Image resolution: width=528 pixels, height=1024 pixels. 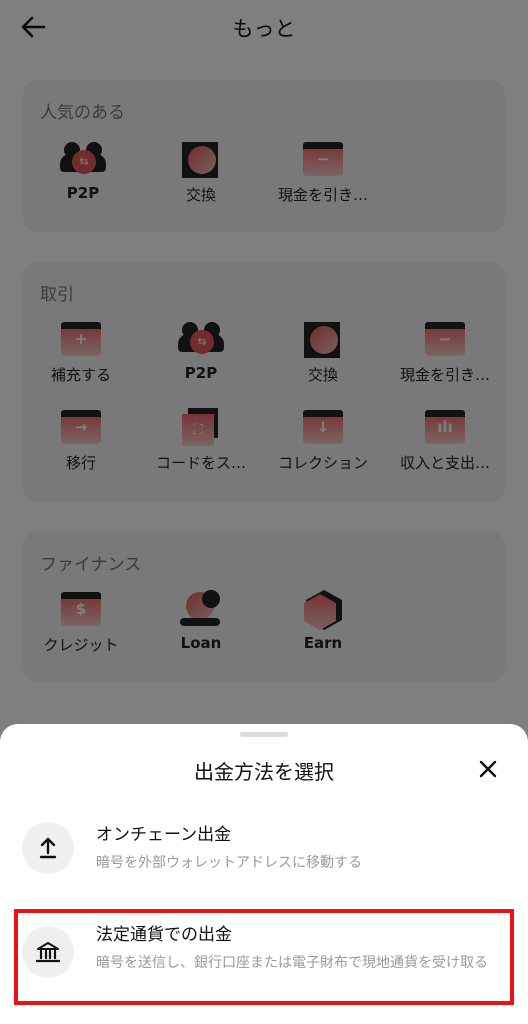 I want to click on upload-icon, so click(x=48, y=848).